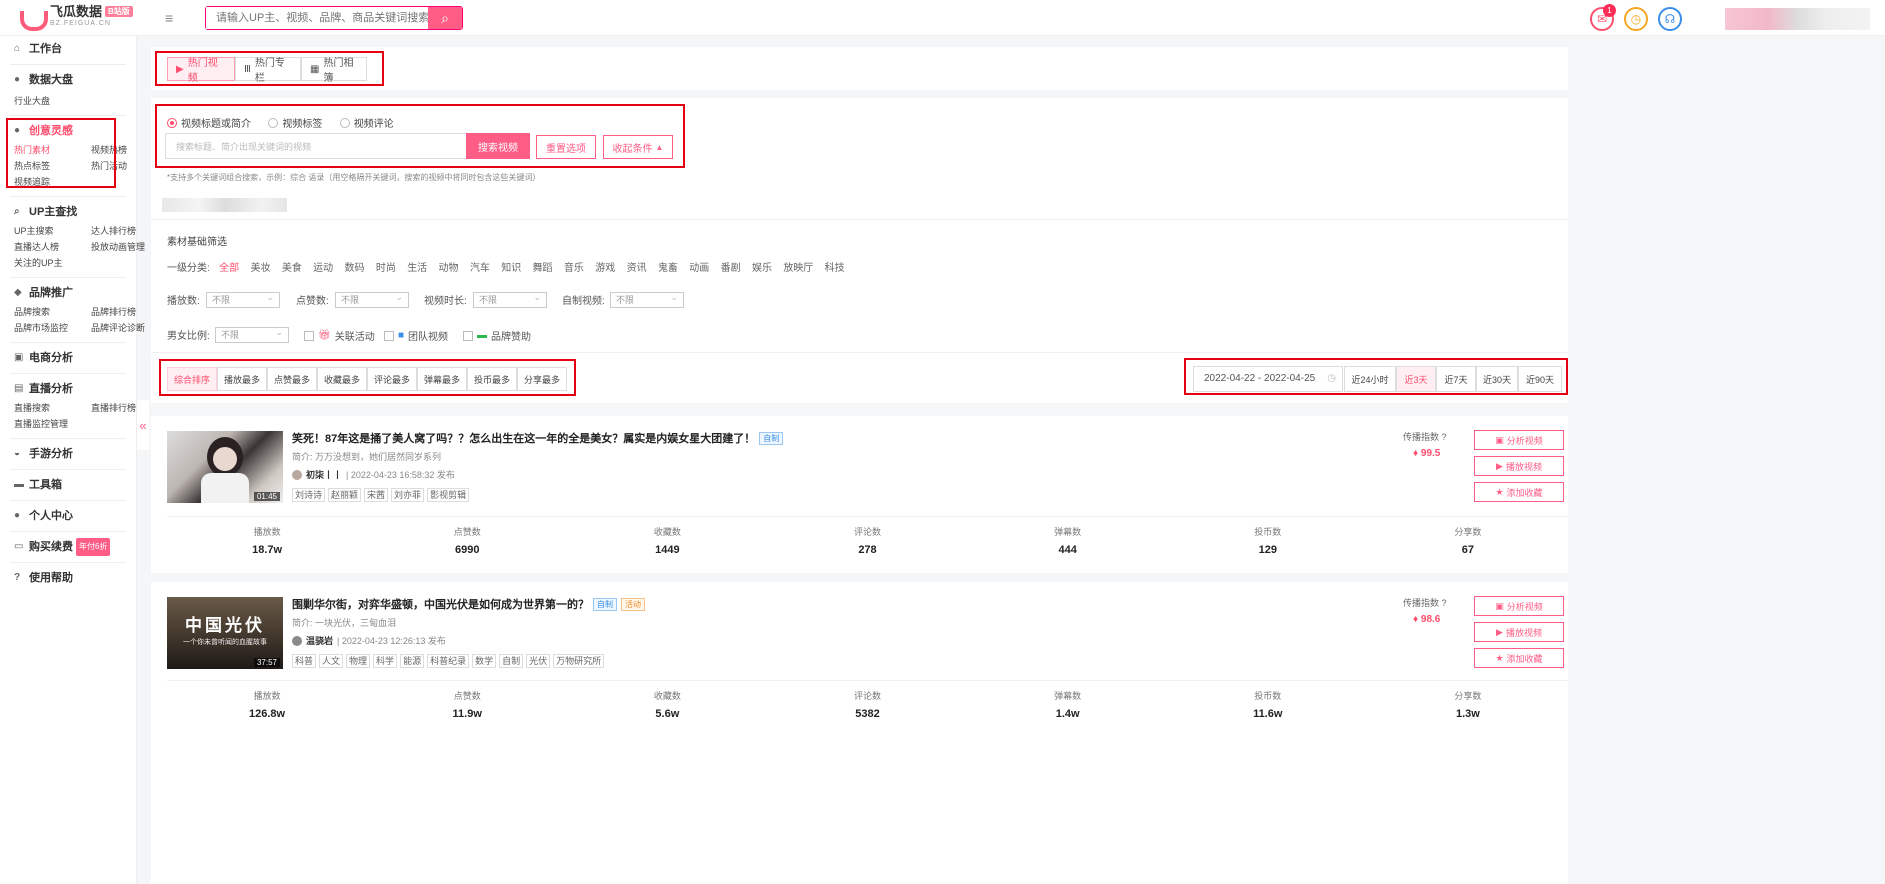 The image size is (1885, 884). What do you see at coordinates (358, 661) in the screenshot?
I see `tag: 物理` at bounding box center [358, 661].